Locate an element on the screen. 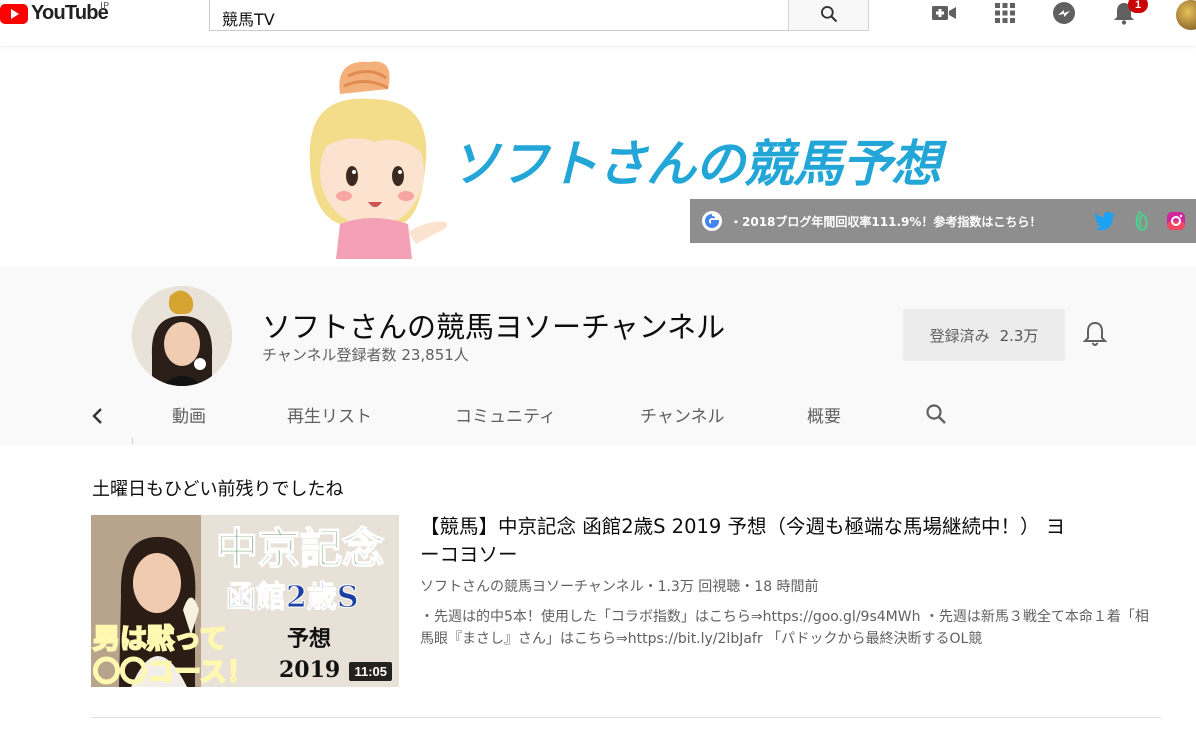 The height and width of the screenshot is (744, 1196). logo-text: YouTube is located at coordinates (70, 13).